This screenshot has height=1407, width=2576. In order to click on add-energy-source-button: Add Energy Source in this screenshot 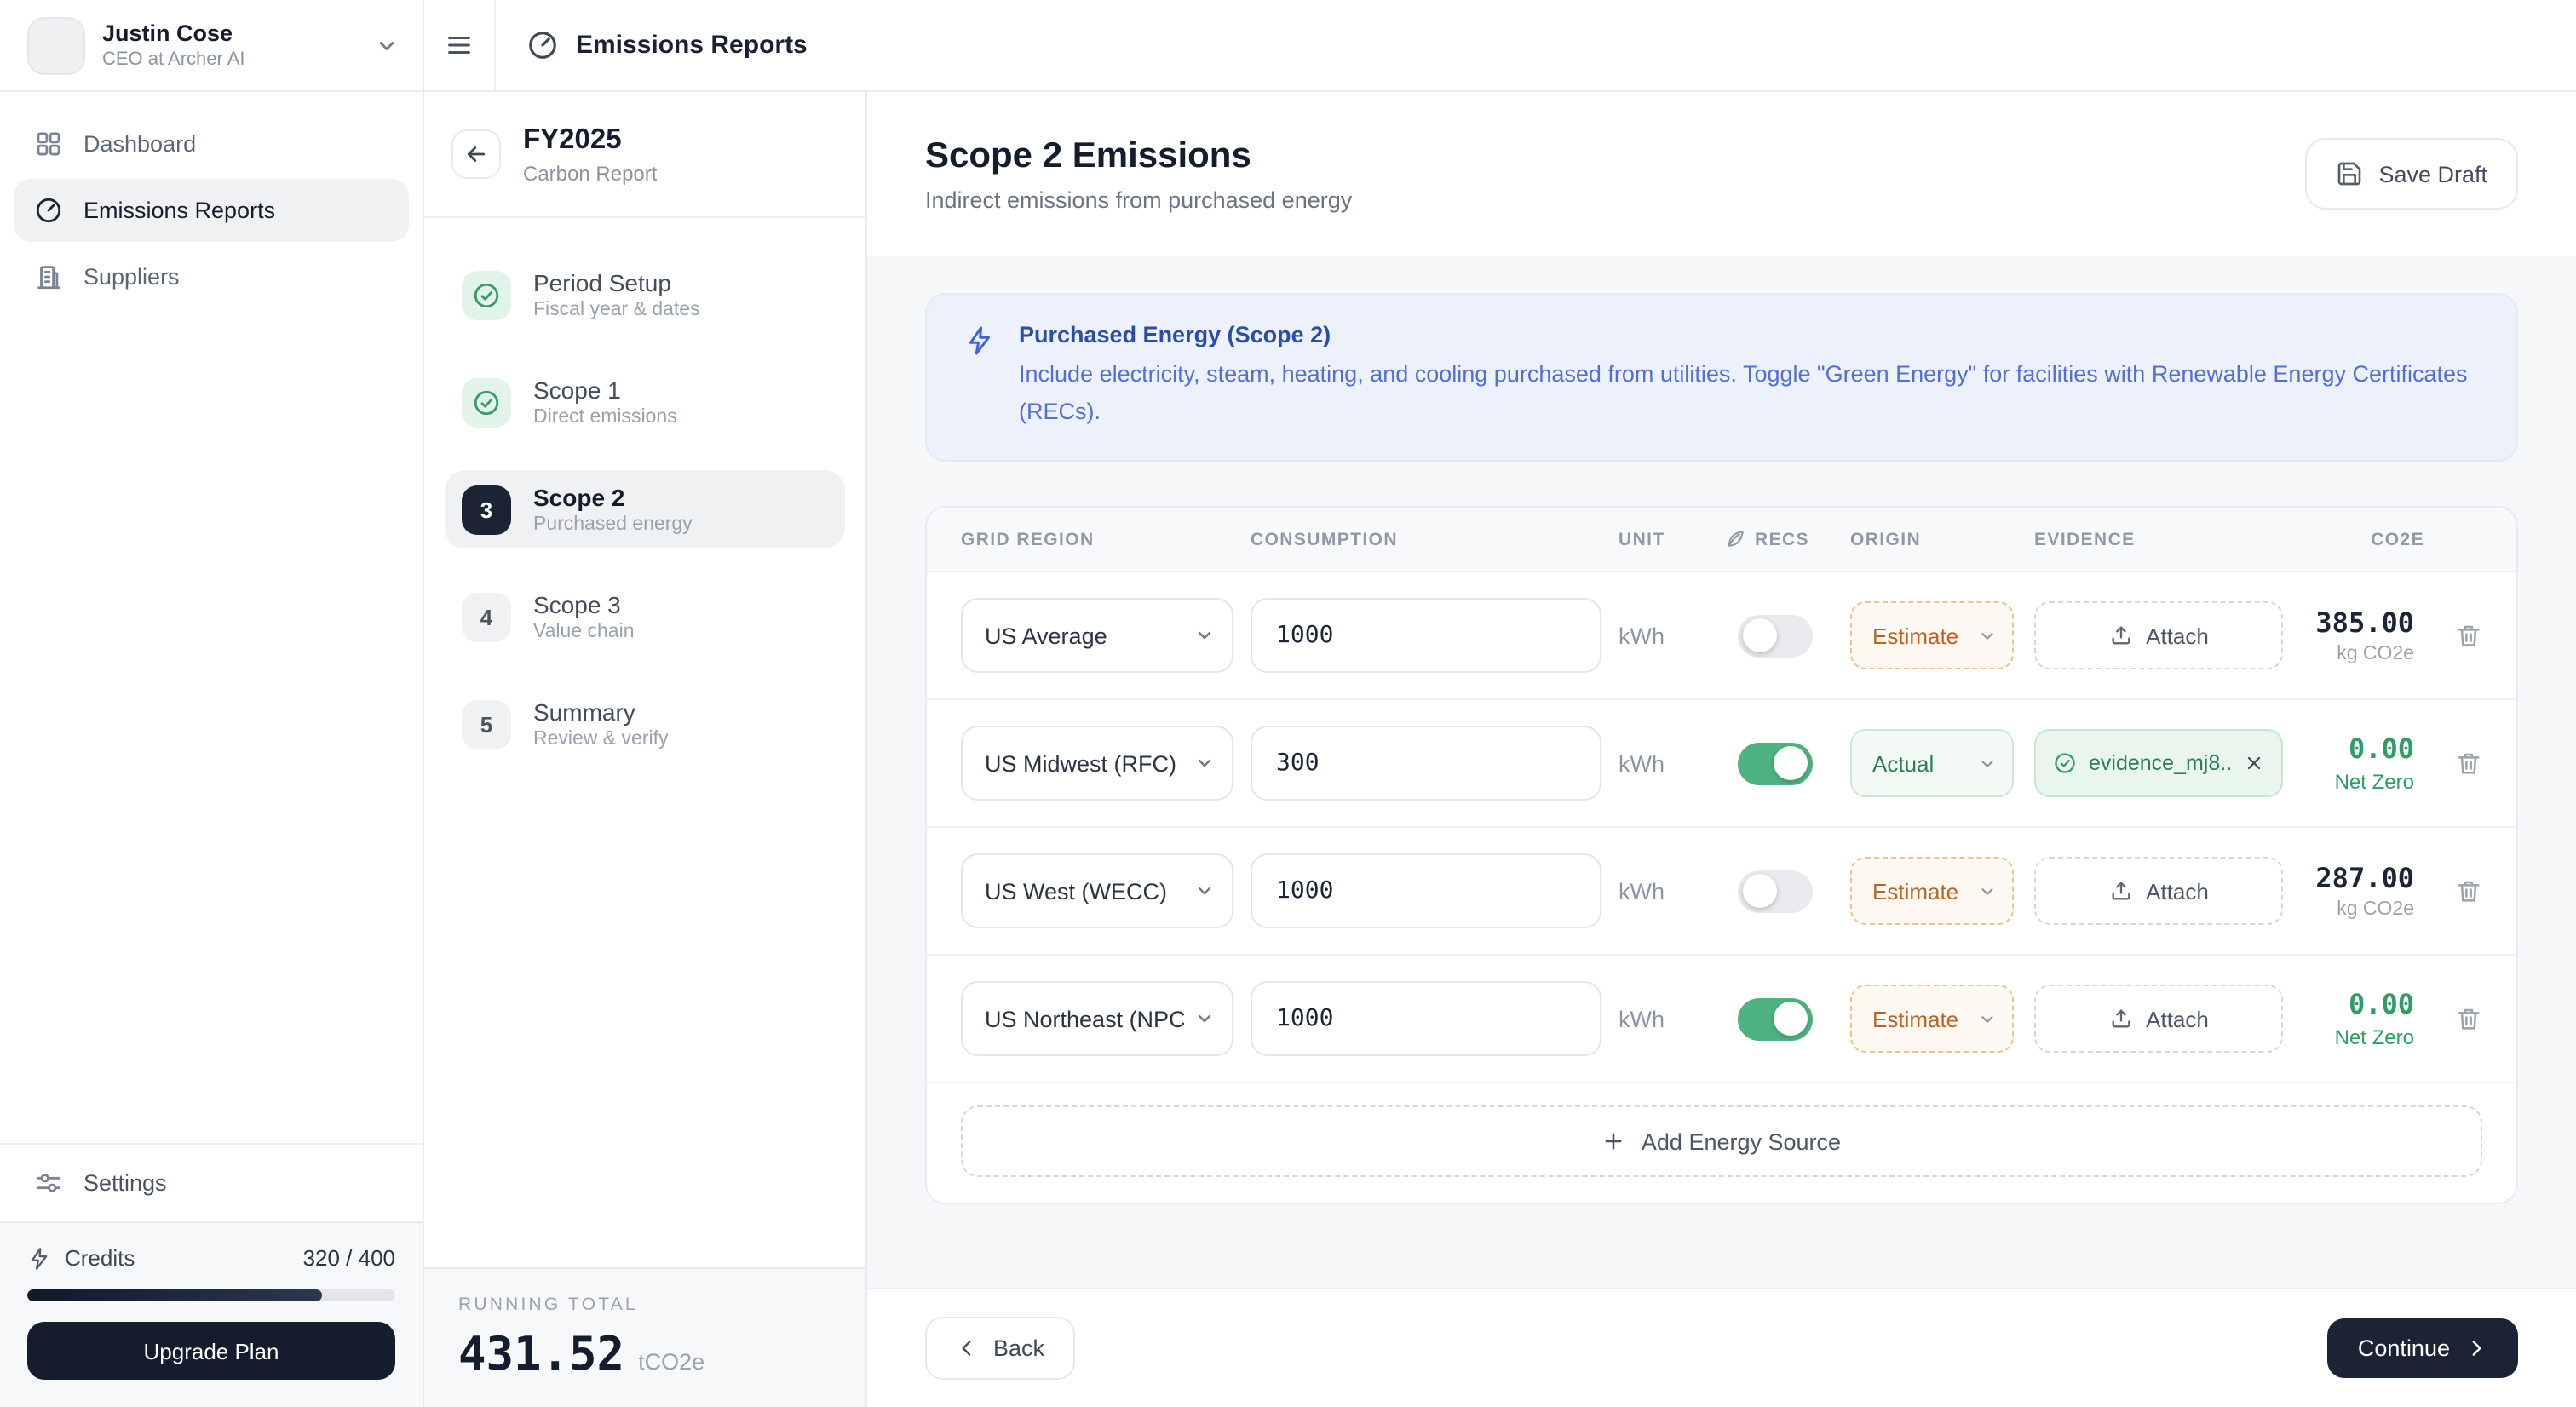, I will do `click(1722, 1142)`.